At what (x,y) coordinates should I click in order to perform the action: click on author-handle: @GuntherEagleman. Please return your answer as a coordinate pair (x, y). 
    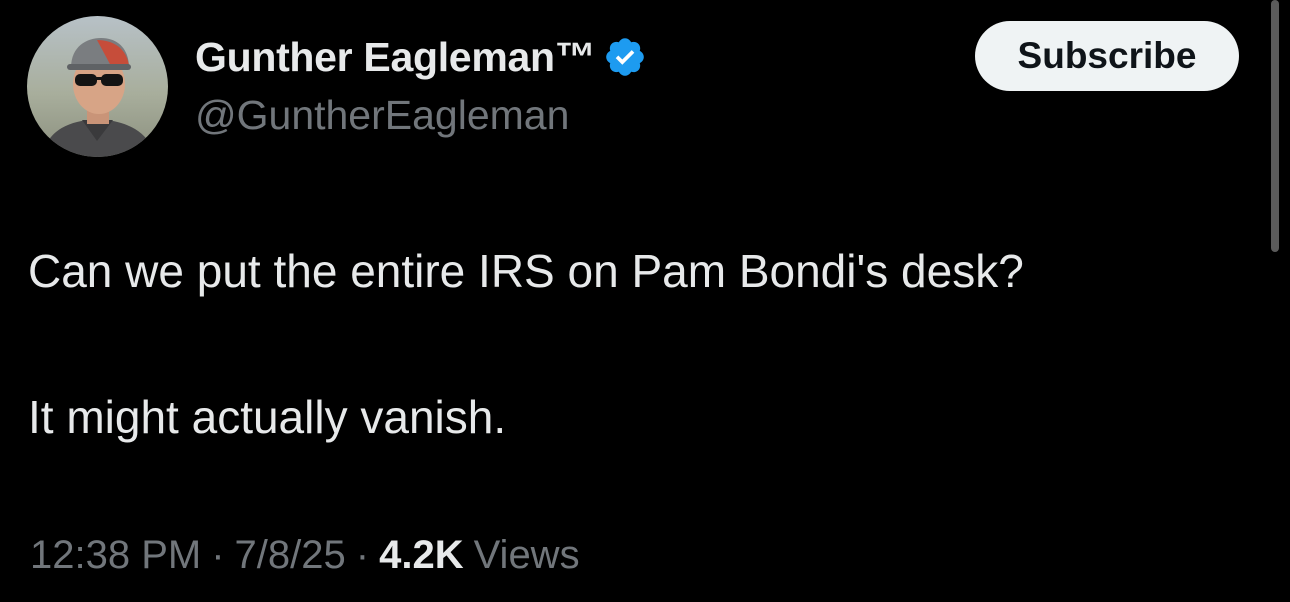
    Looking at the image, I should click on (382, 115).